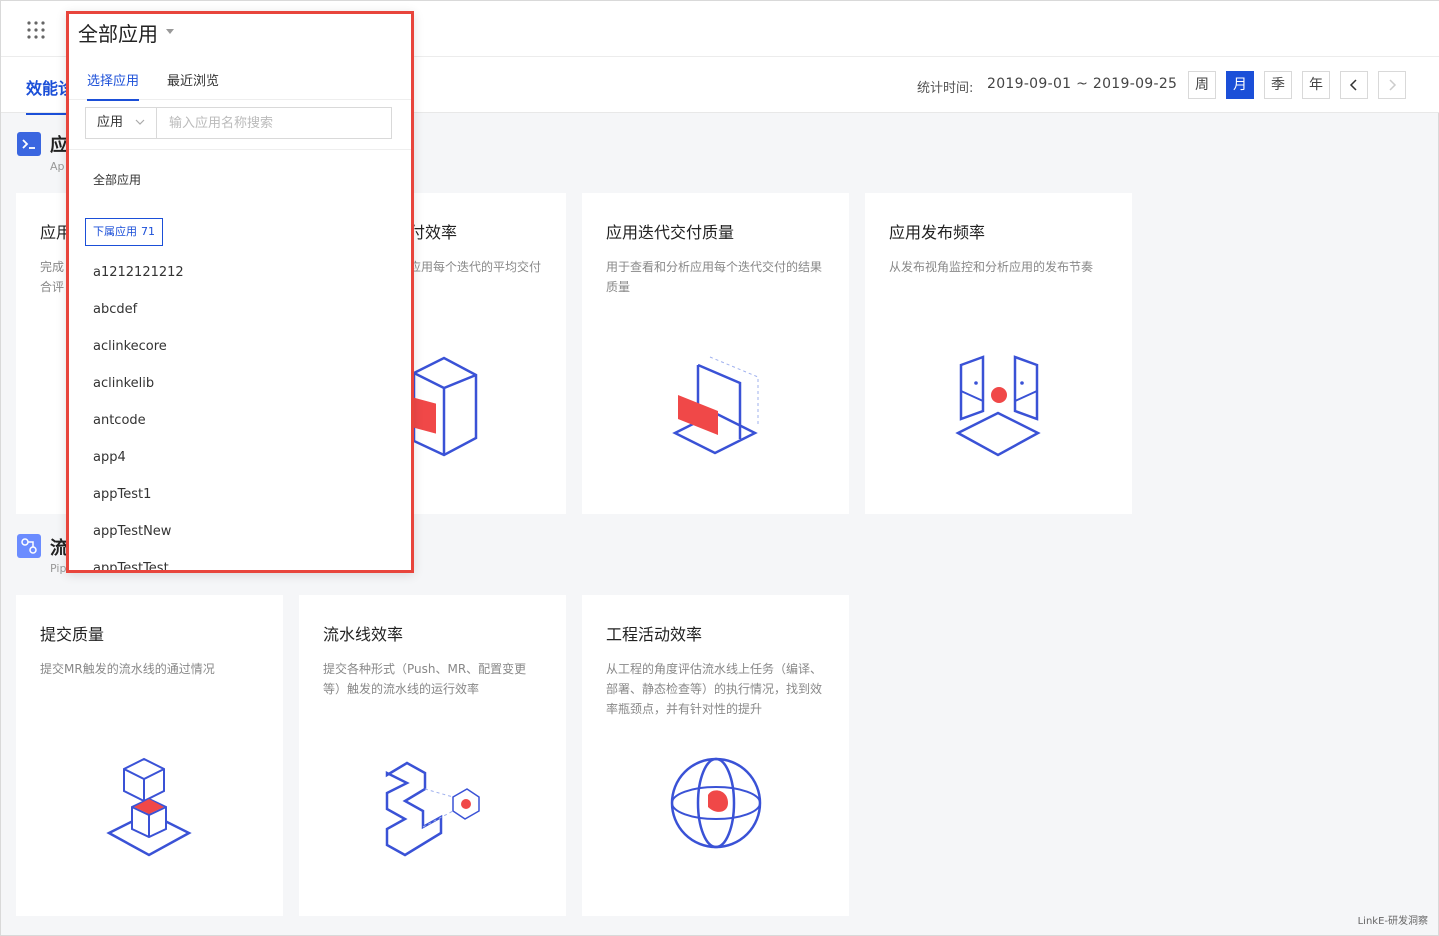  I want to click on app-option: appTest1, so click(122, 494).